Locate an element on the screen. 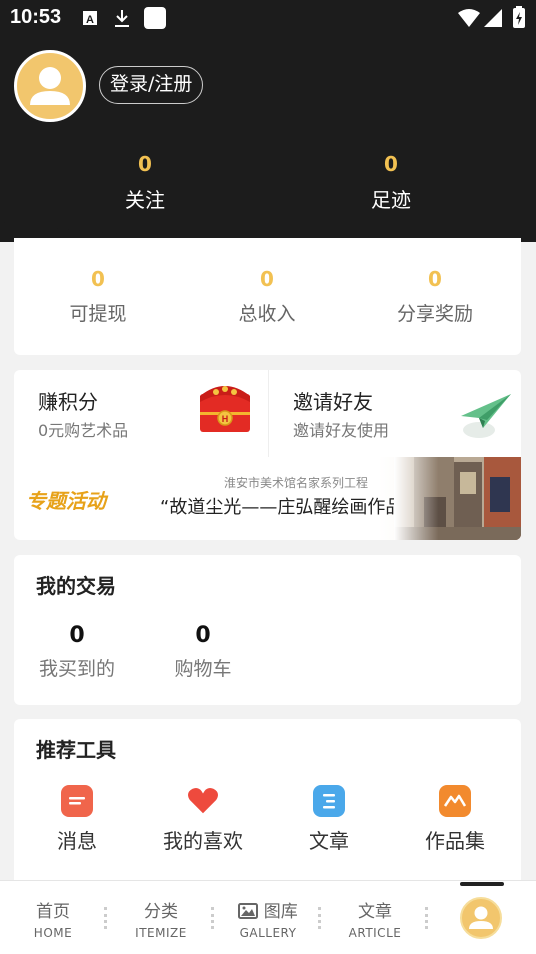 The width and height of the screenshot is (536, 954). total-income-stat: 0 总收入 is located at coordinates (267, 296).